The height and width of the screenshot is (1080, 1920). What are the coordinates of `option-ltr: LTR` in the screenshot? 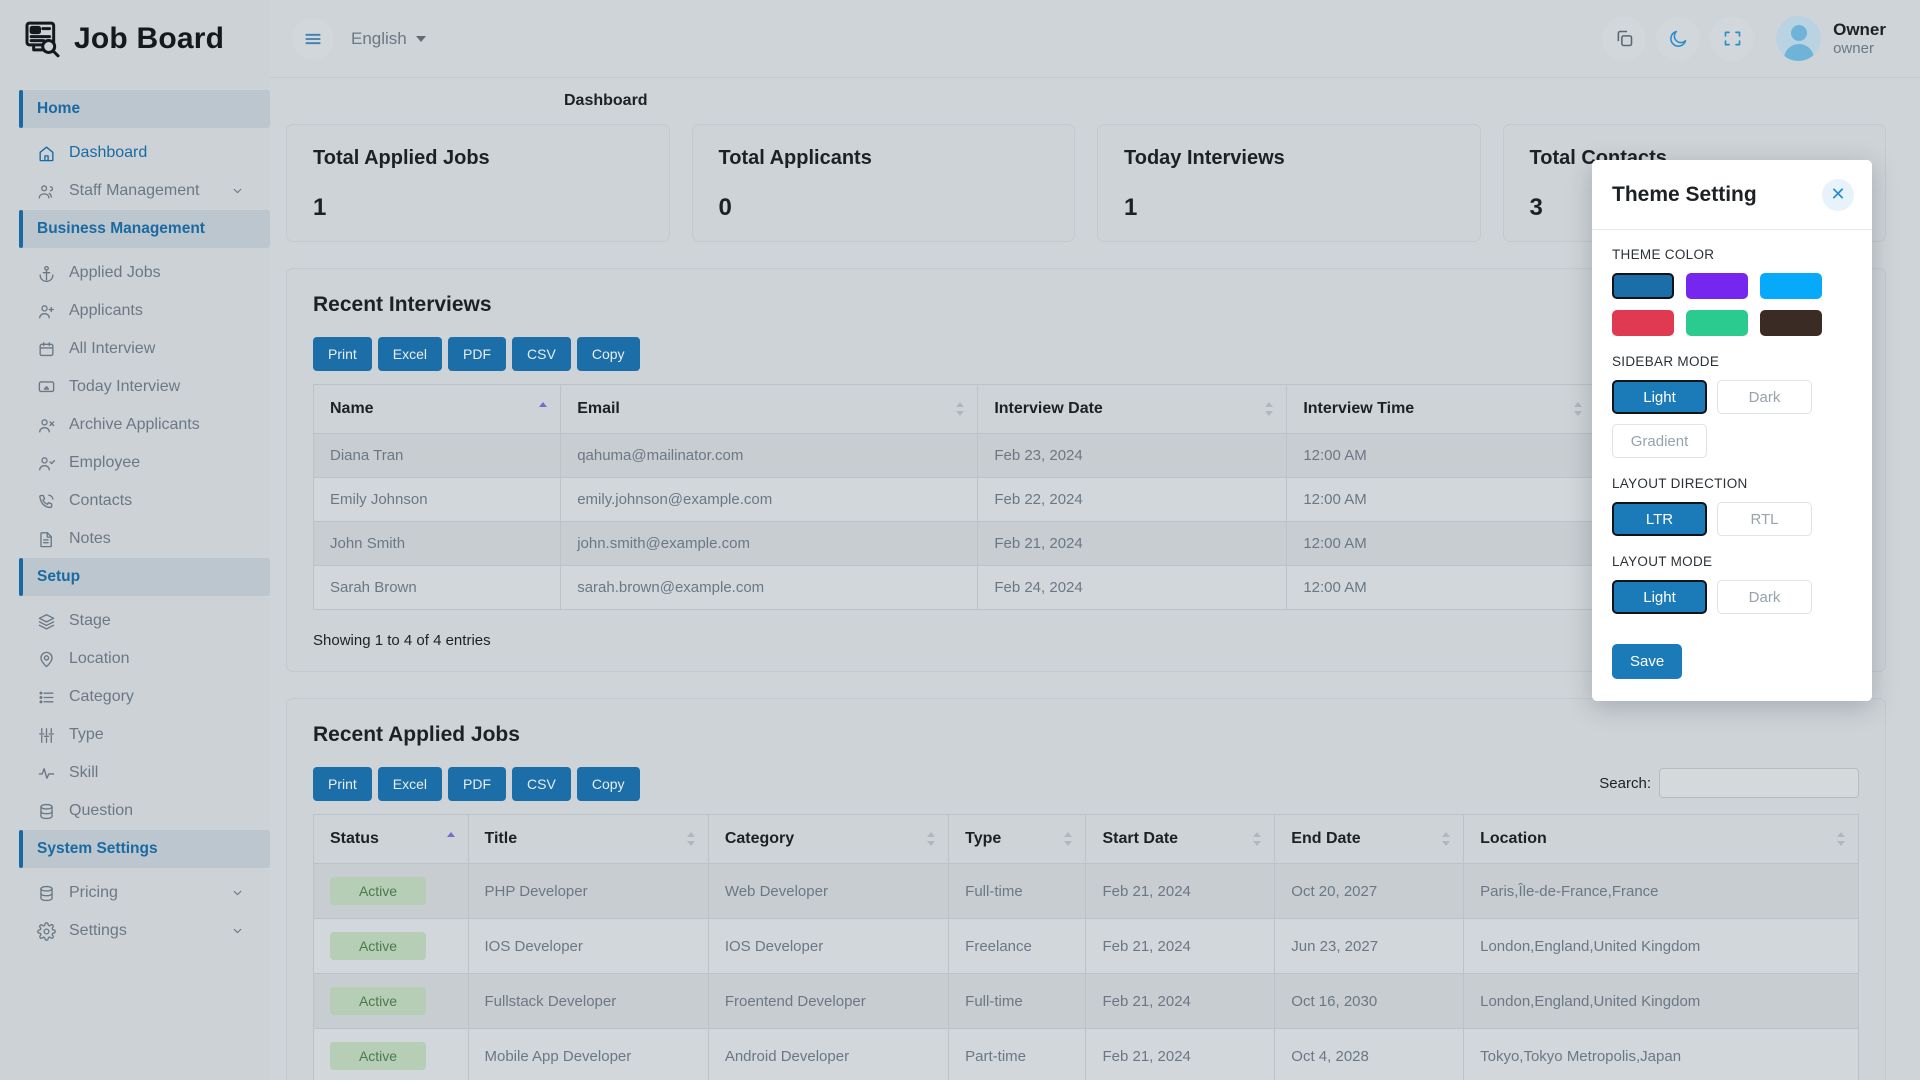 It's located at (1659, 519).